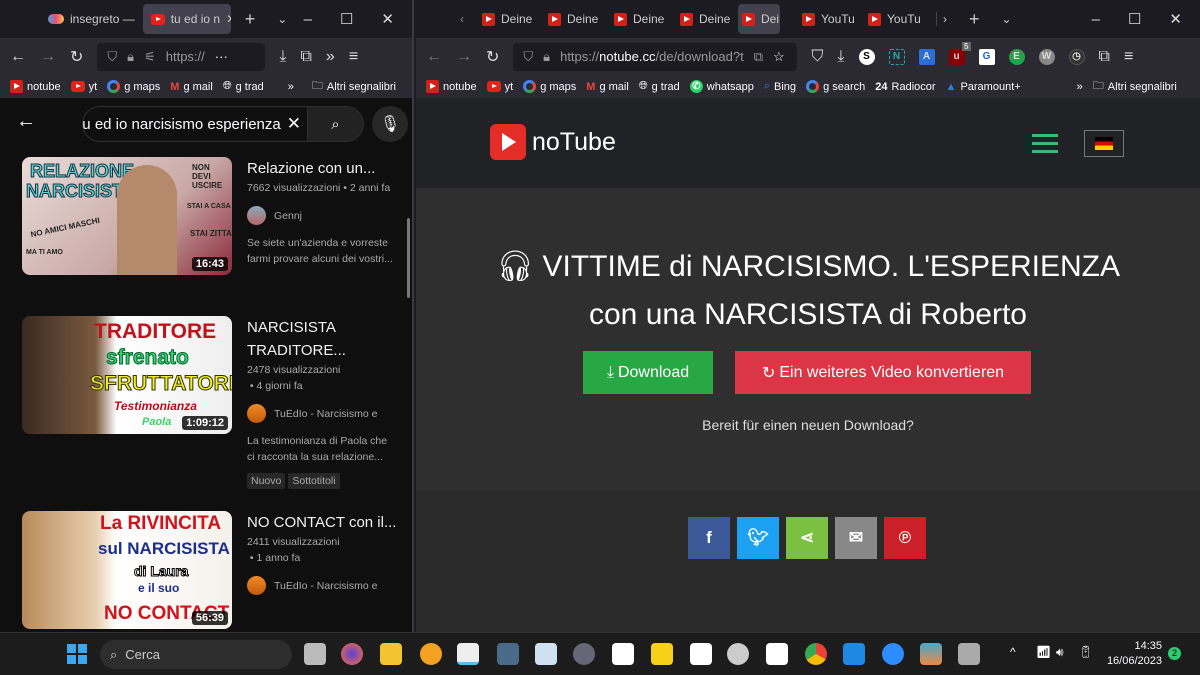  I want to click on task-view-icon, so click(315, 654).